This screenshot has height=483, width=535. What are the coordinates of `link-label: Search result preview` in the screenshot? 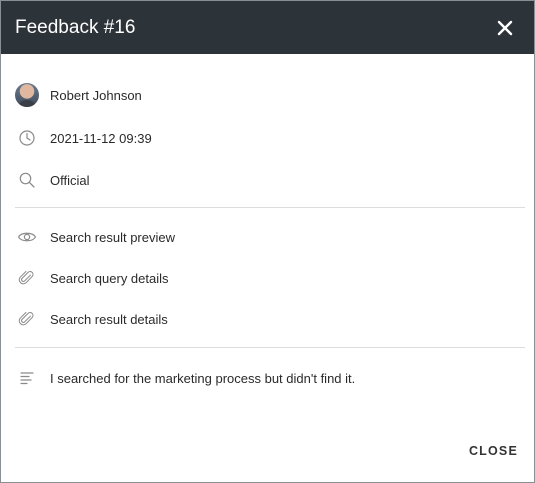 It's located at (112, 237).